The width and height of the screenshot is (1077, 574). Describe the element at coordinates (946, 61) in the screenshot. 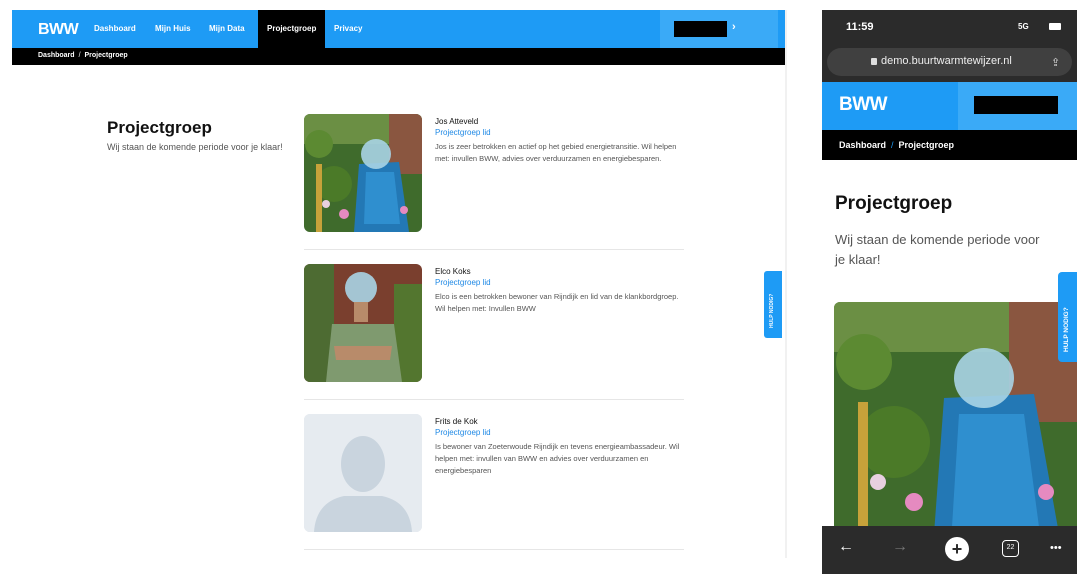

I see `url-text: demo.buurtwarmtewijzer.nl` at that location.